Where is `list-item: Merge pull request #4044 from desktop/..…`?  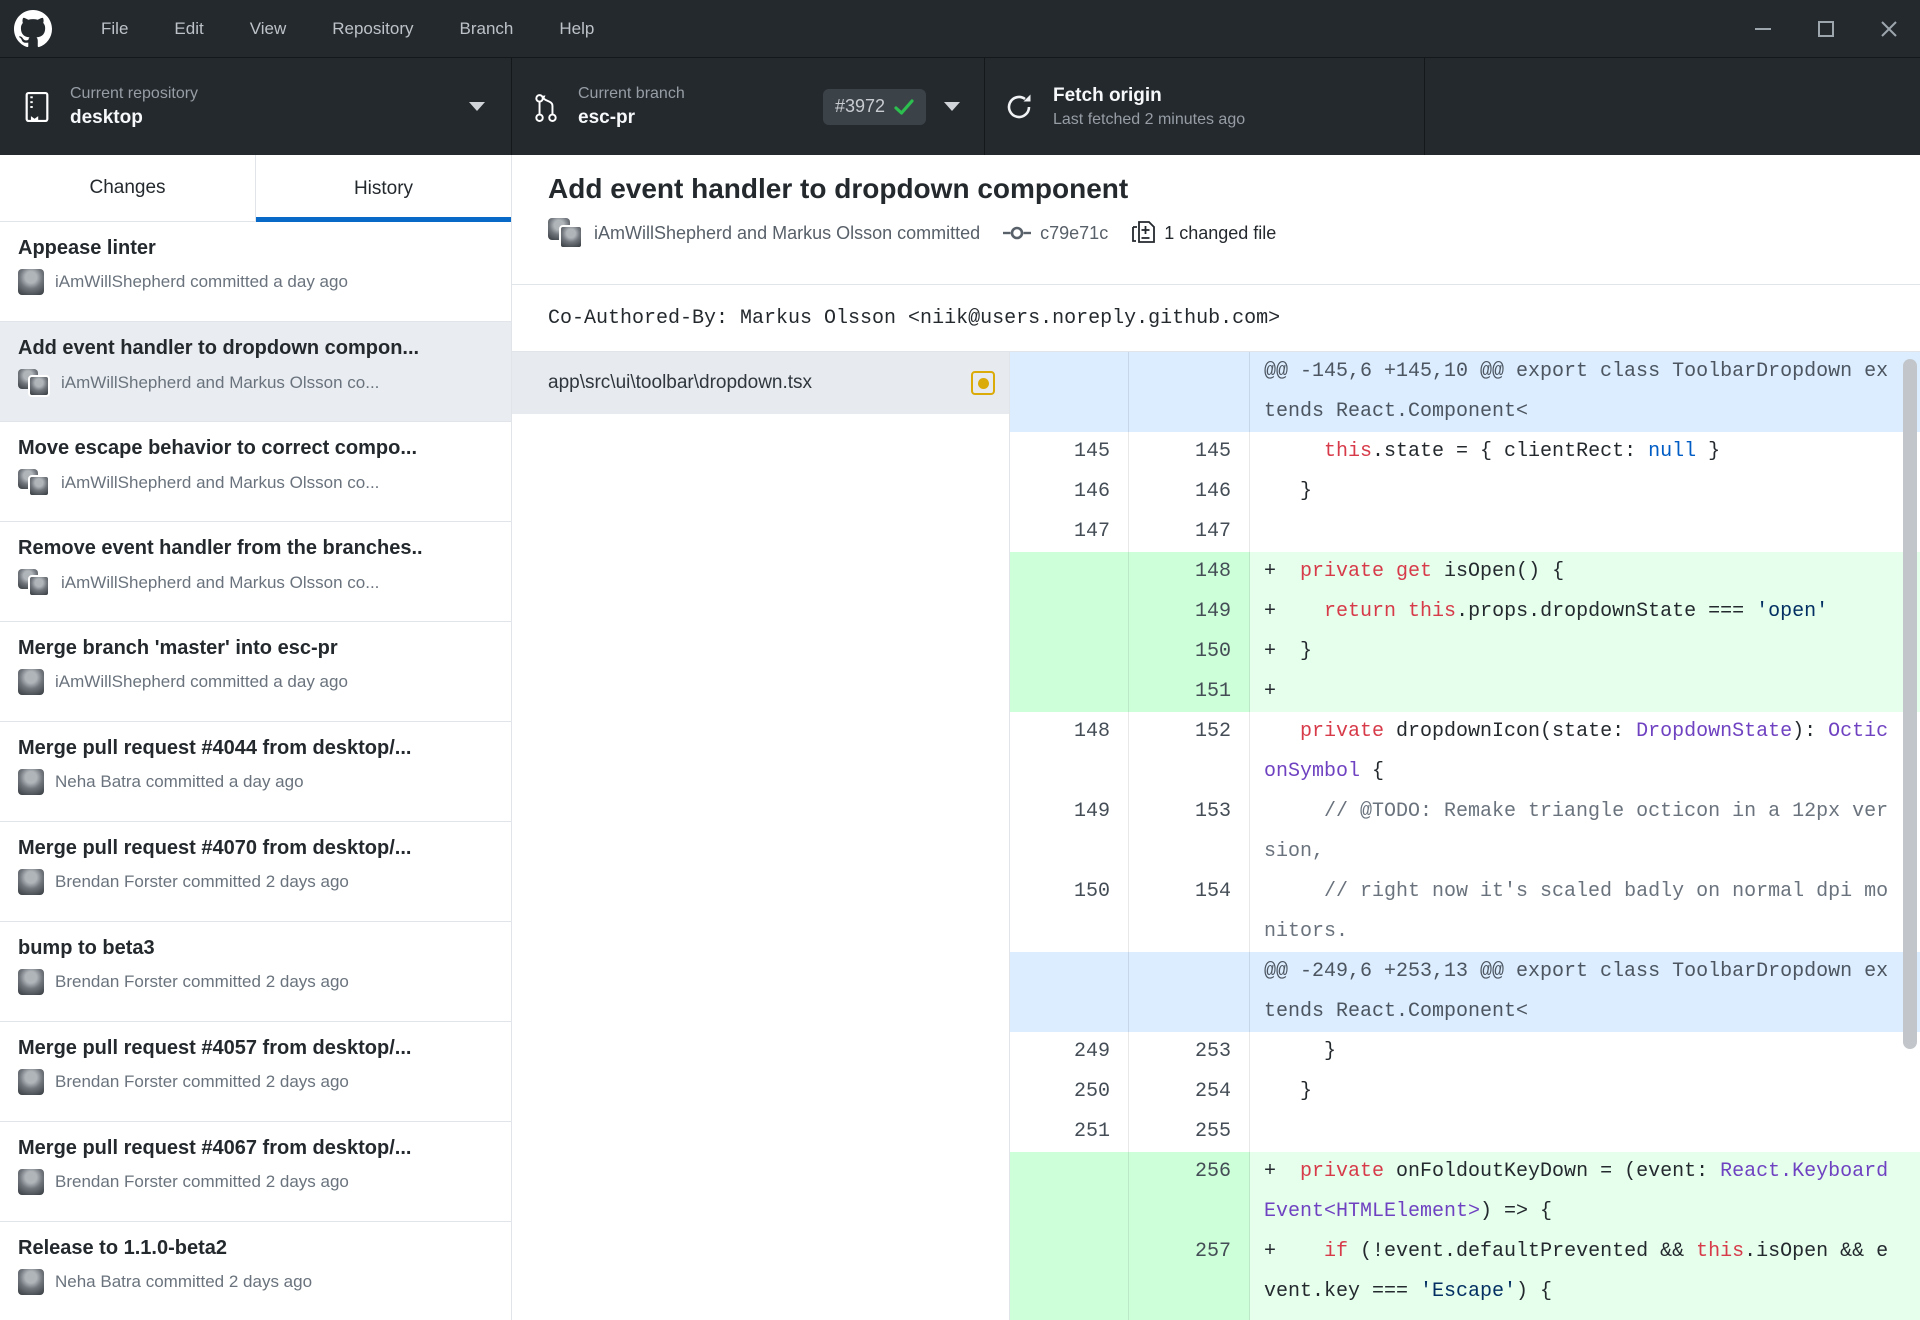
list-item: Merge pull request #4044 from desktop/..… is located at coordinates (255, 772).